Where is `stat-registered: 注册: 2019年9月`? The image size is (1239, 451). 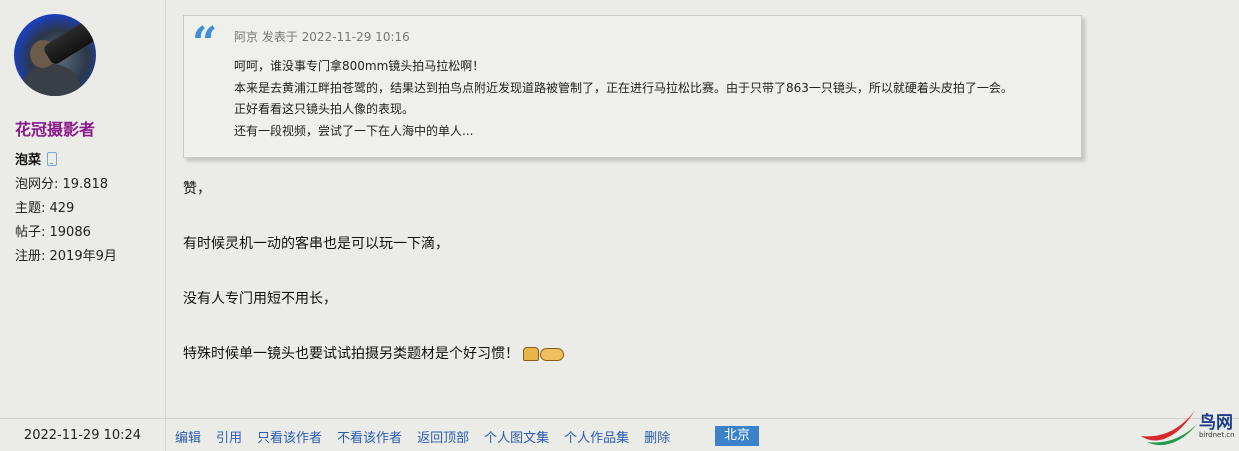 stat-registered: 注册: 2019年9月 is located at coordinates (66, 256).